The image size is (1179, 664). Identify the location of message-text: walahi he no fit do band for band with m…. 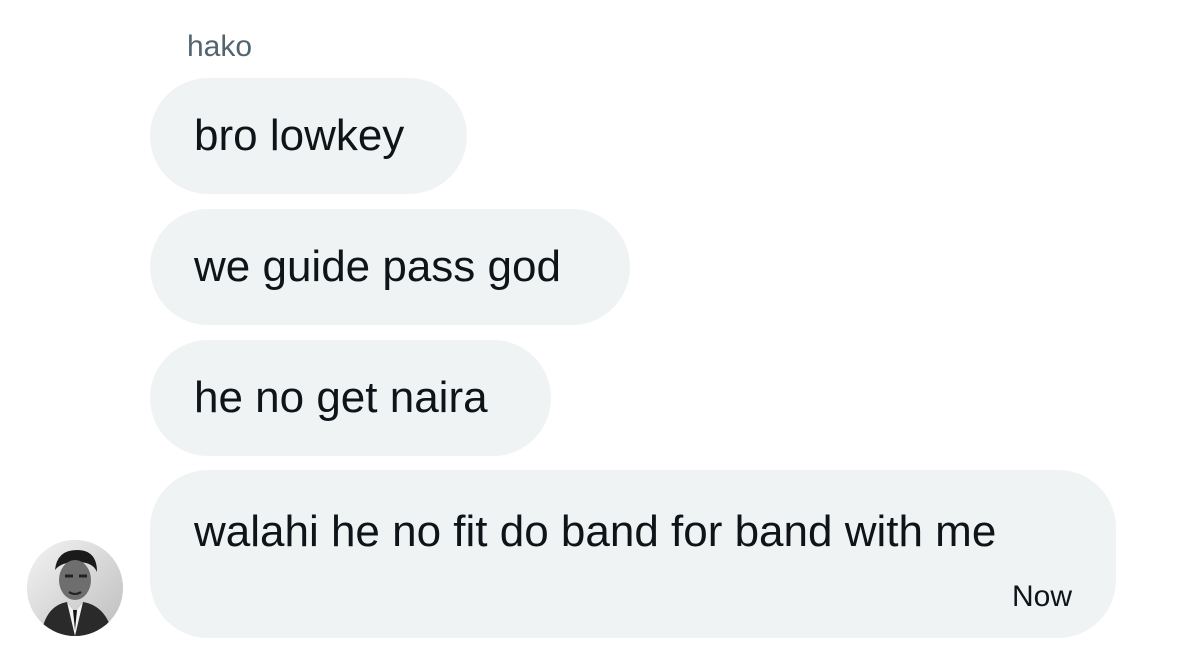
(595, 531).